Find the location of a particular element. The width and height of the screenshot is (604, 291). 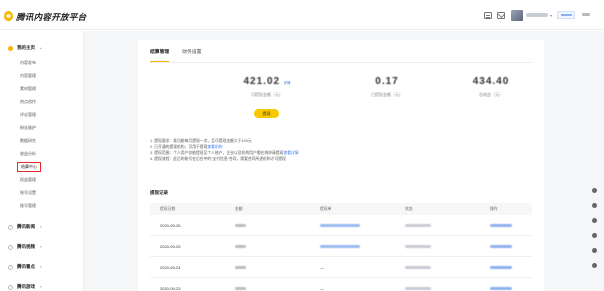

stat-value: 434.40 is located at coordinates (491, 81).